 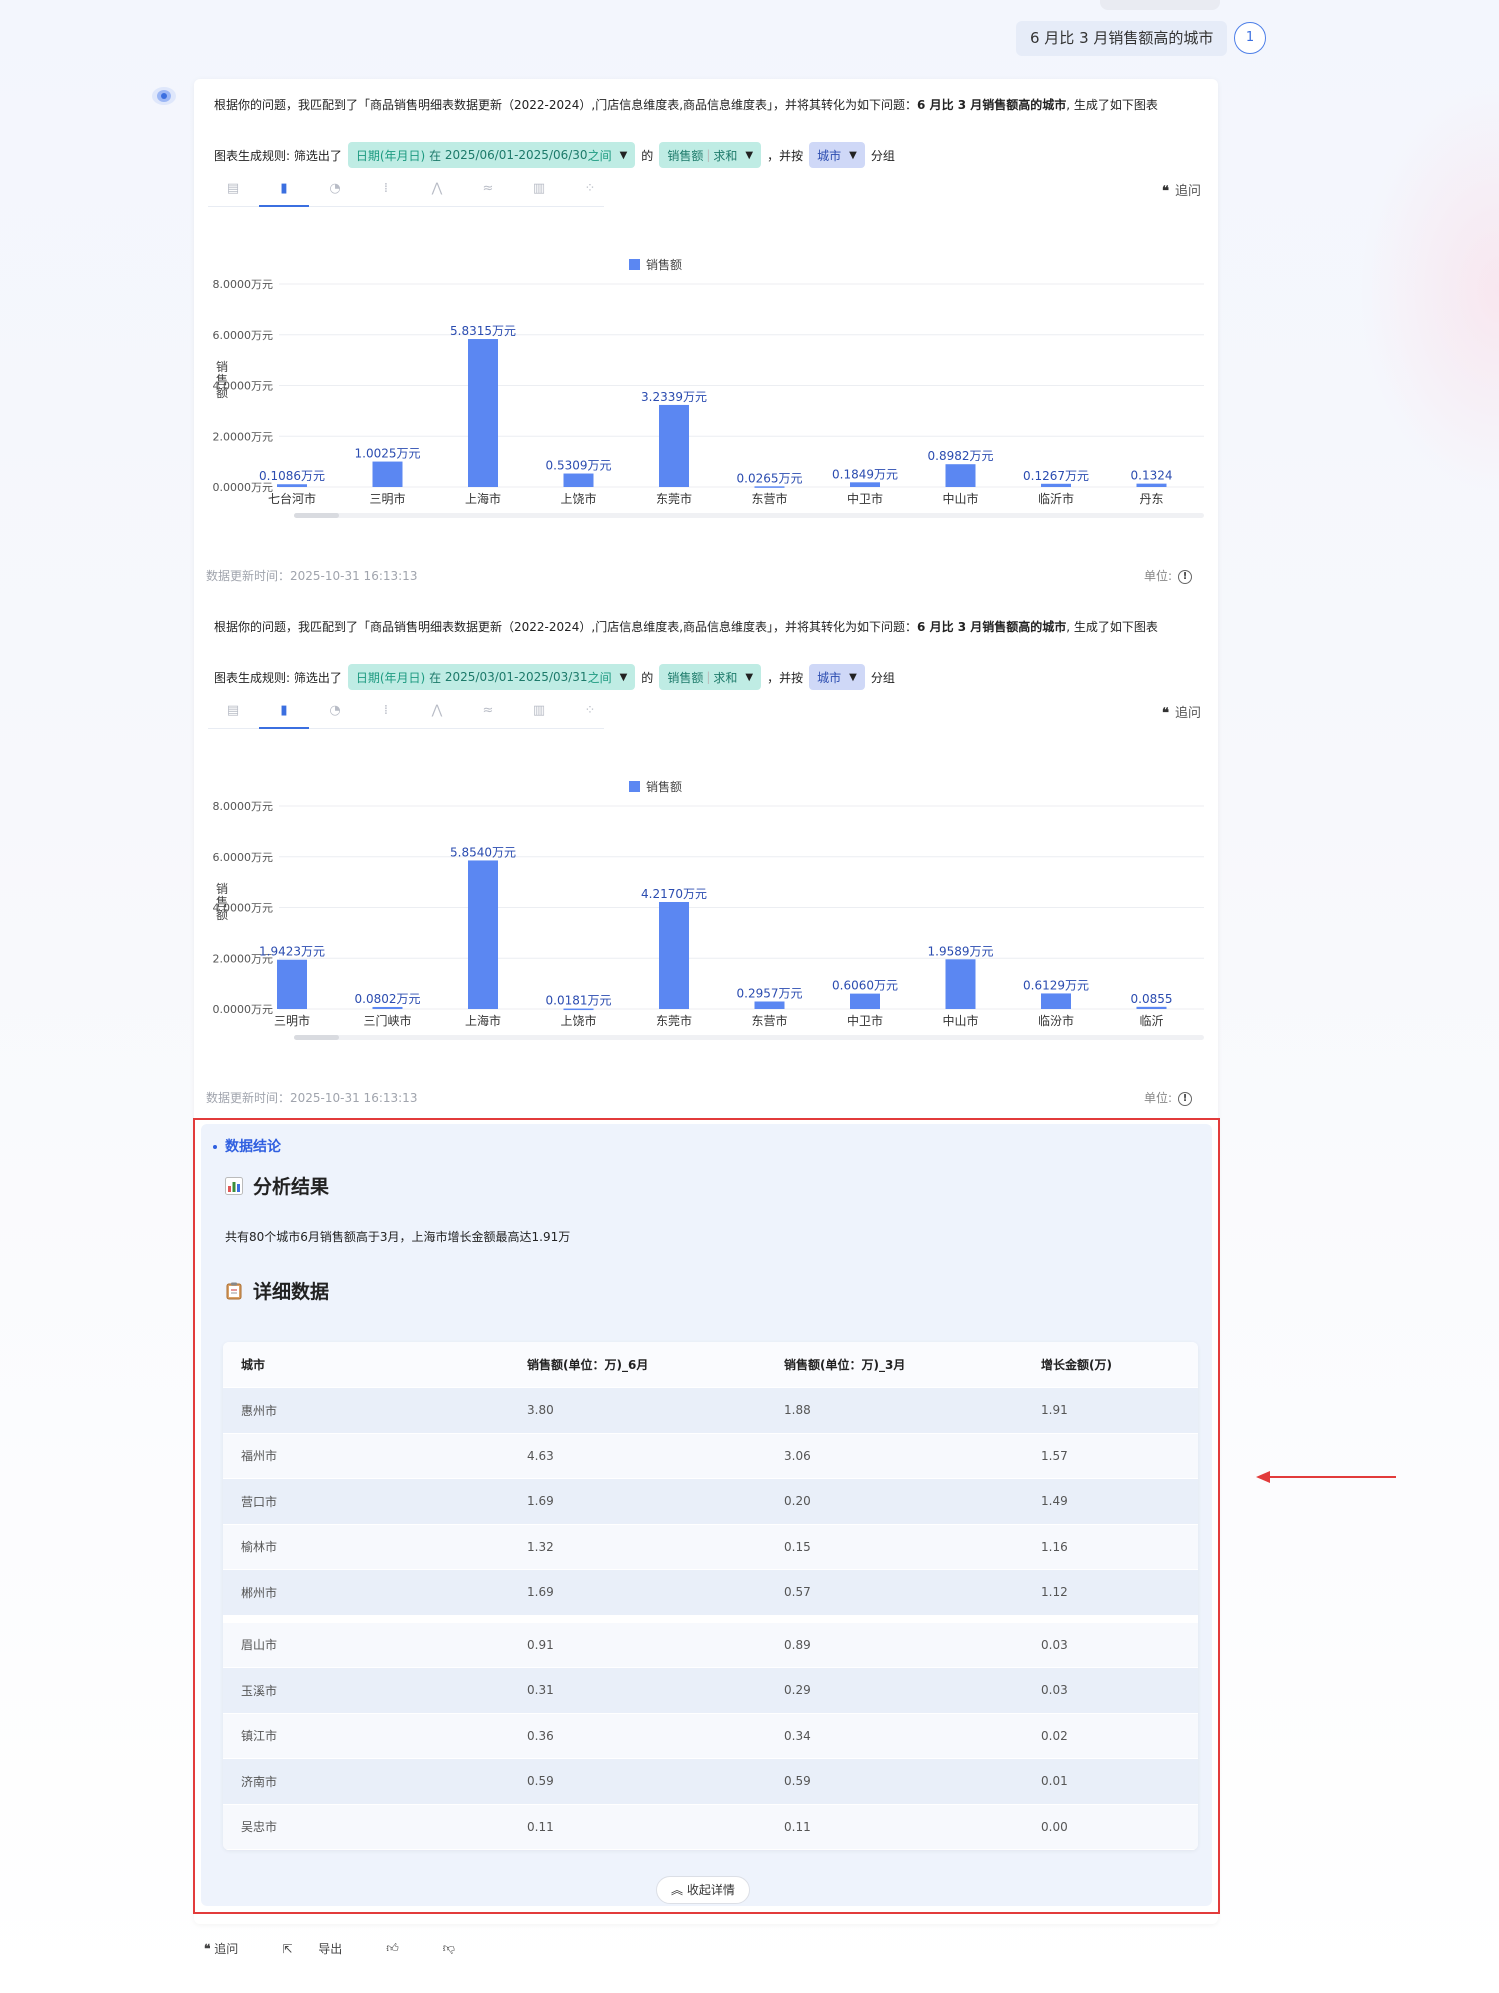 What do you see at coordinates (664, 264) in the screenshot?
I see `legend-label: 销售额` at bounding box center [664, 264].